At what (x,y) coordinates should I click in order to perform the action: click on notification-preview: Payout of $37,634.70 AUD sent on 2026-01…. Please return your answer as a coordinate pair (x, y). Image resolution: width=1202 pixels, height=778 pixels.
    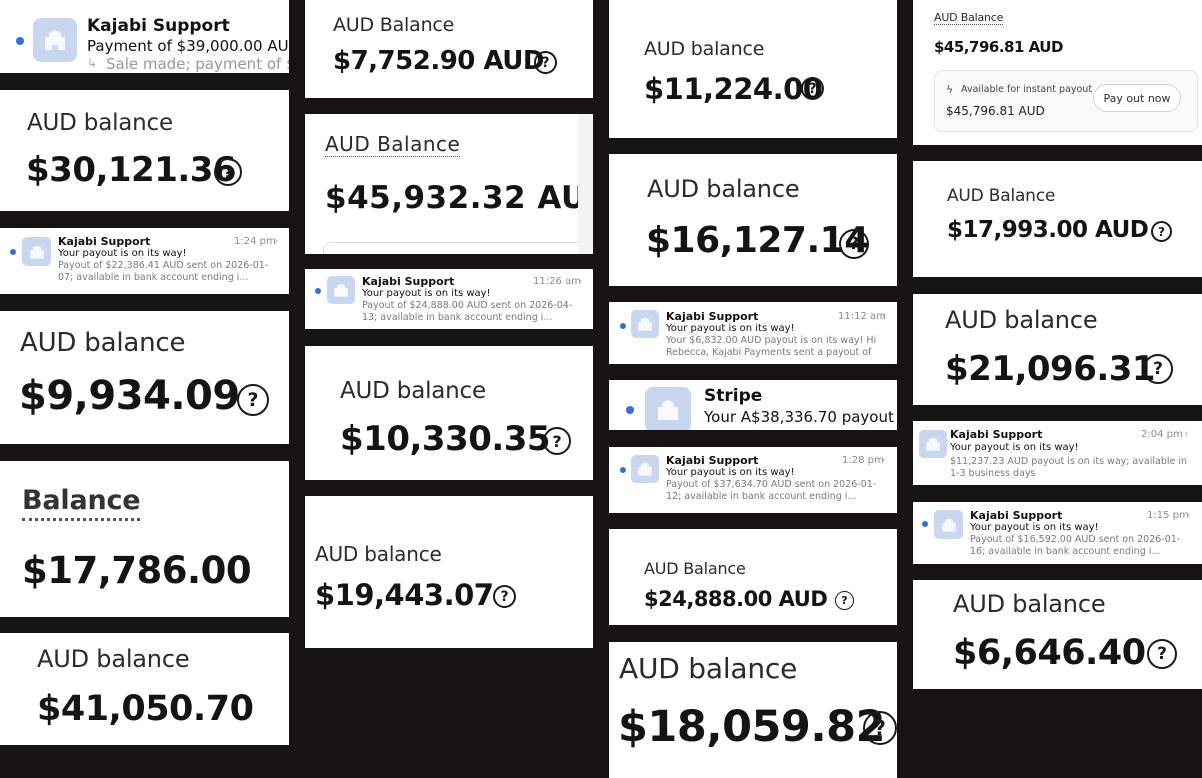
    Looking at the image, I should click on (771, 491).